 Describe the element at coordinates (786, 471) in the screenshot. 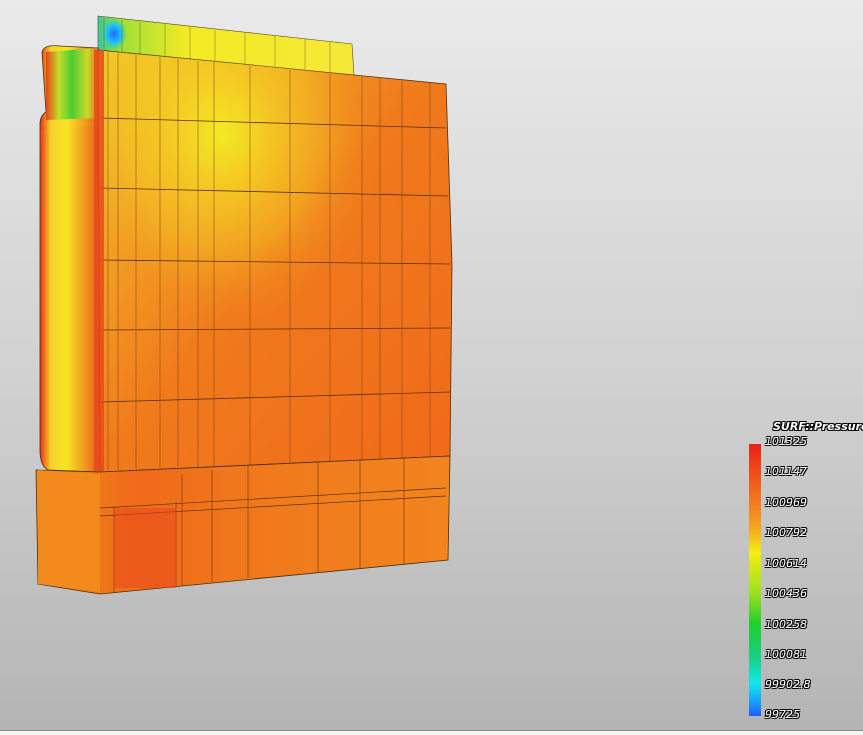

I see `legend-tick-label: 101147` at that location.